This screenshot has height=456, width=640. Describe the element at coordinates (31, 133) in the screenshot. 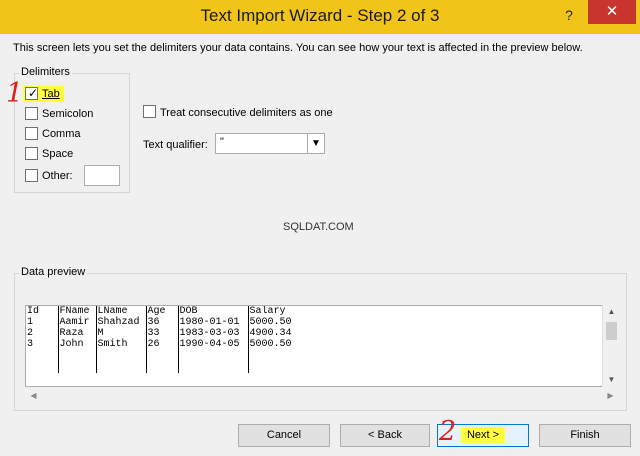

I see `comma-checkbox` at that location.